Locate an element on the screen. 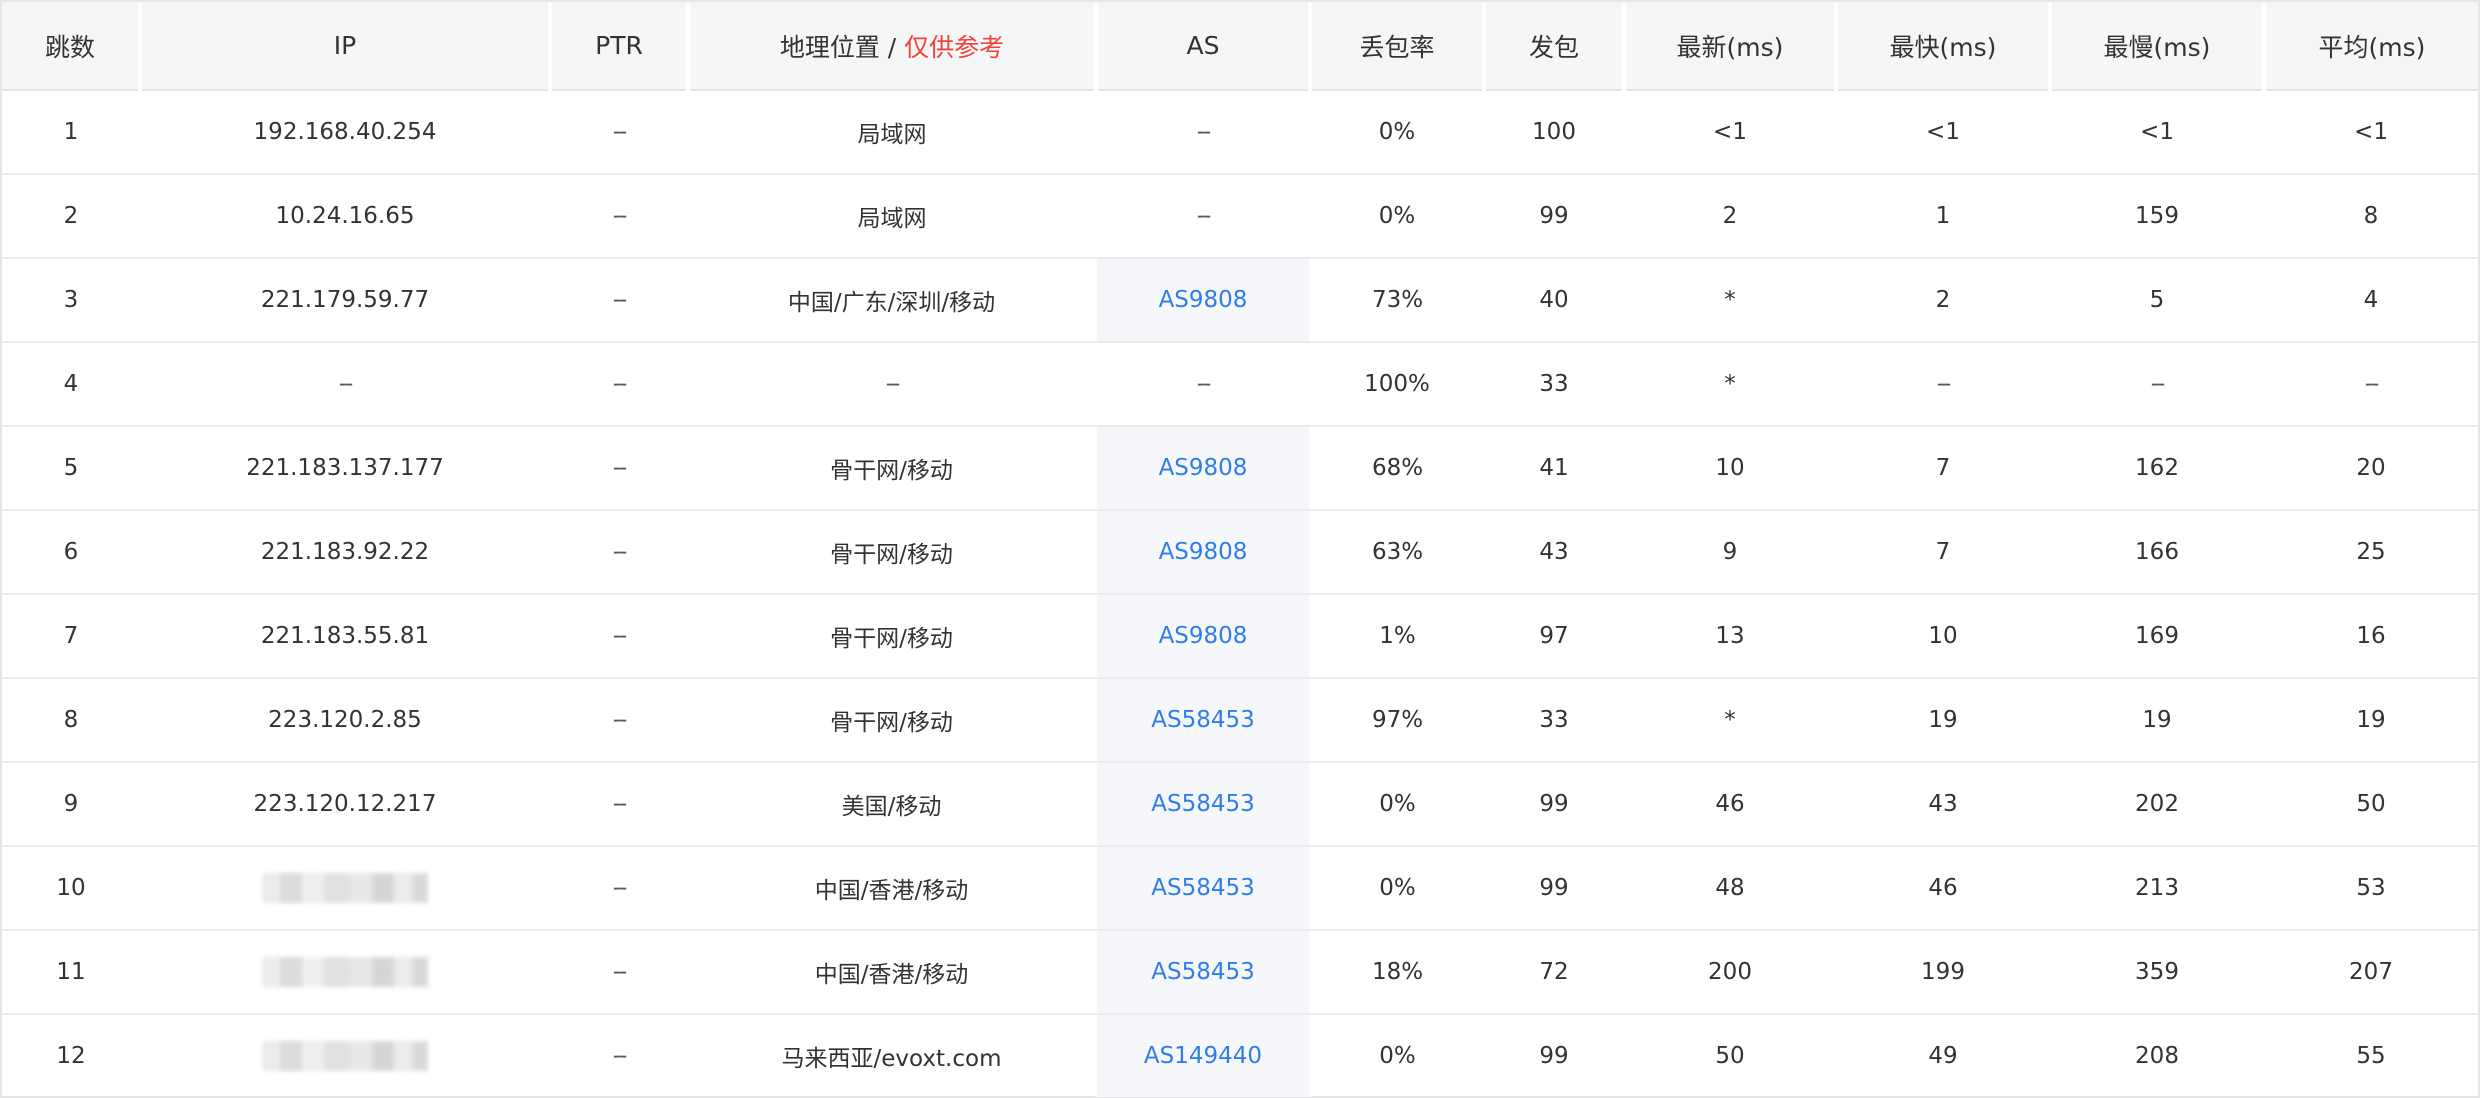 The width and height of the screenshot is (2480, 1098). ip-value: 221.183.137.177 is located at coordinates (345, 468).